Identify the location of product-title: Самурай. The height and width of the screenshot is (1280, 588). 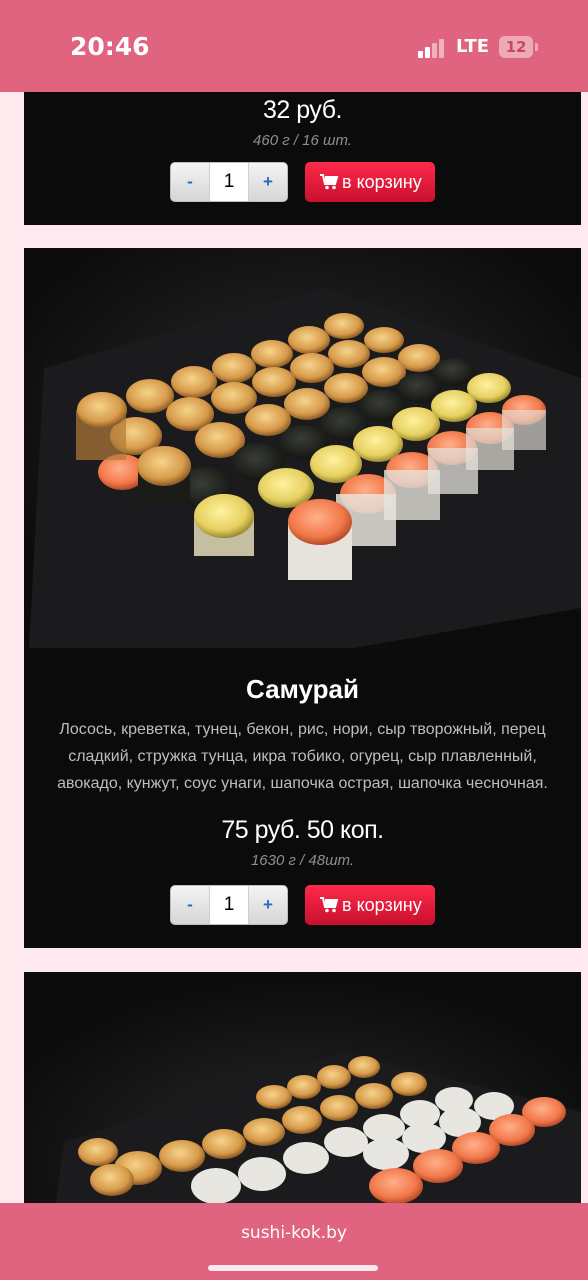
(302, 689).